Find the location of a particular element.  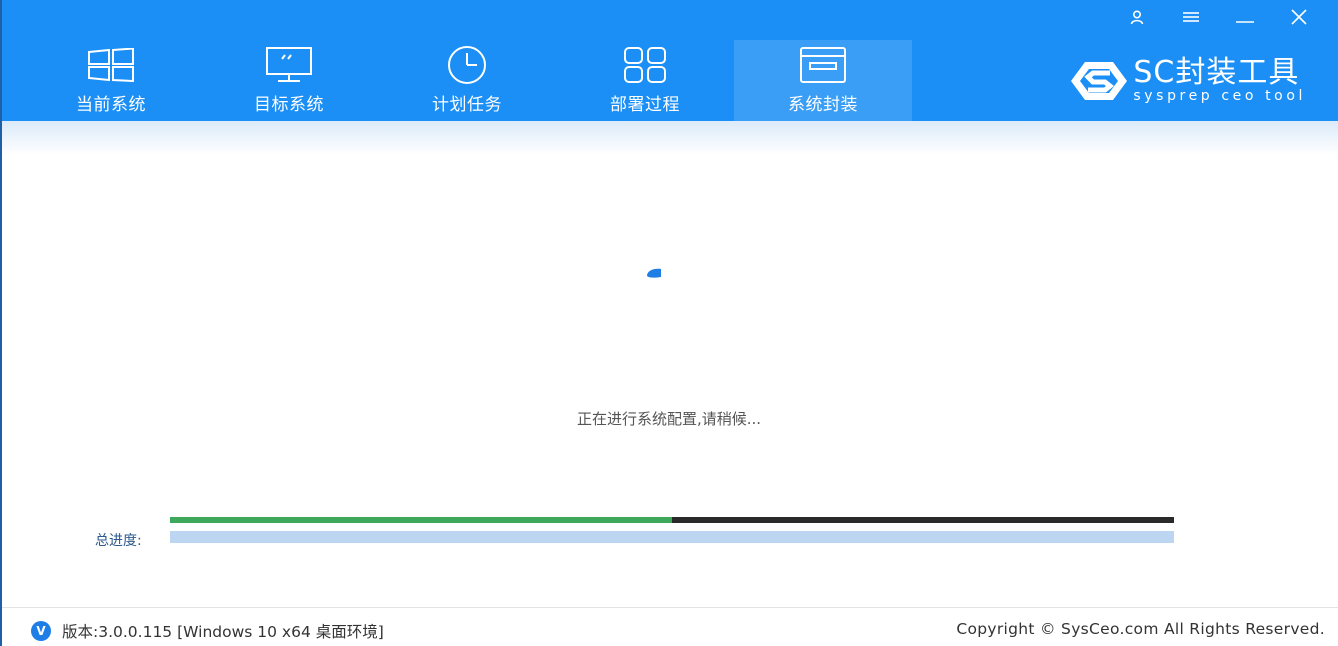

minimize-icon is located at coordinates (1245, 22).